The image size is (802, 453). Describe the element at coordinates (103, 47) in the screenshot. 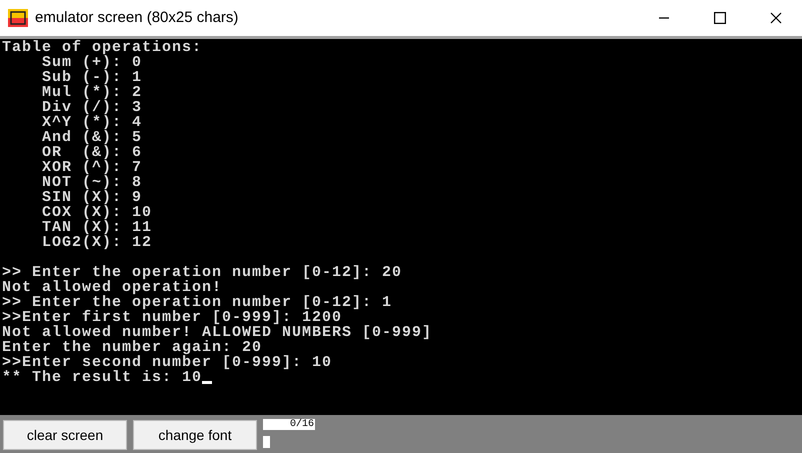

I see `console-line: Table of operations:` at that location.